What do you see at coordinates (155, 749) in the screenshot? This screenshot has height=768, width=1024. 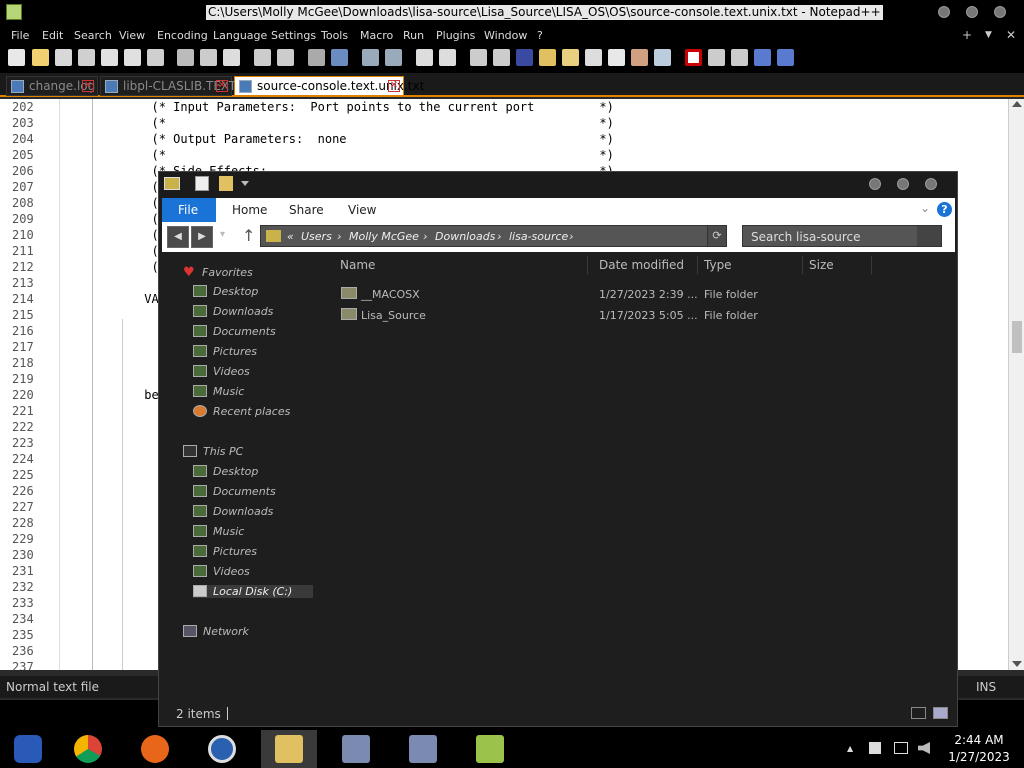 I see `taskbar-firefox` at bounding box center [155, 749].